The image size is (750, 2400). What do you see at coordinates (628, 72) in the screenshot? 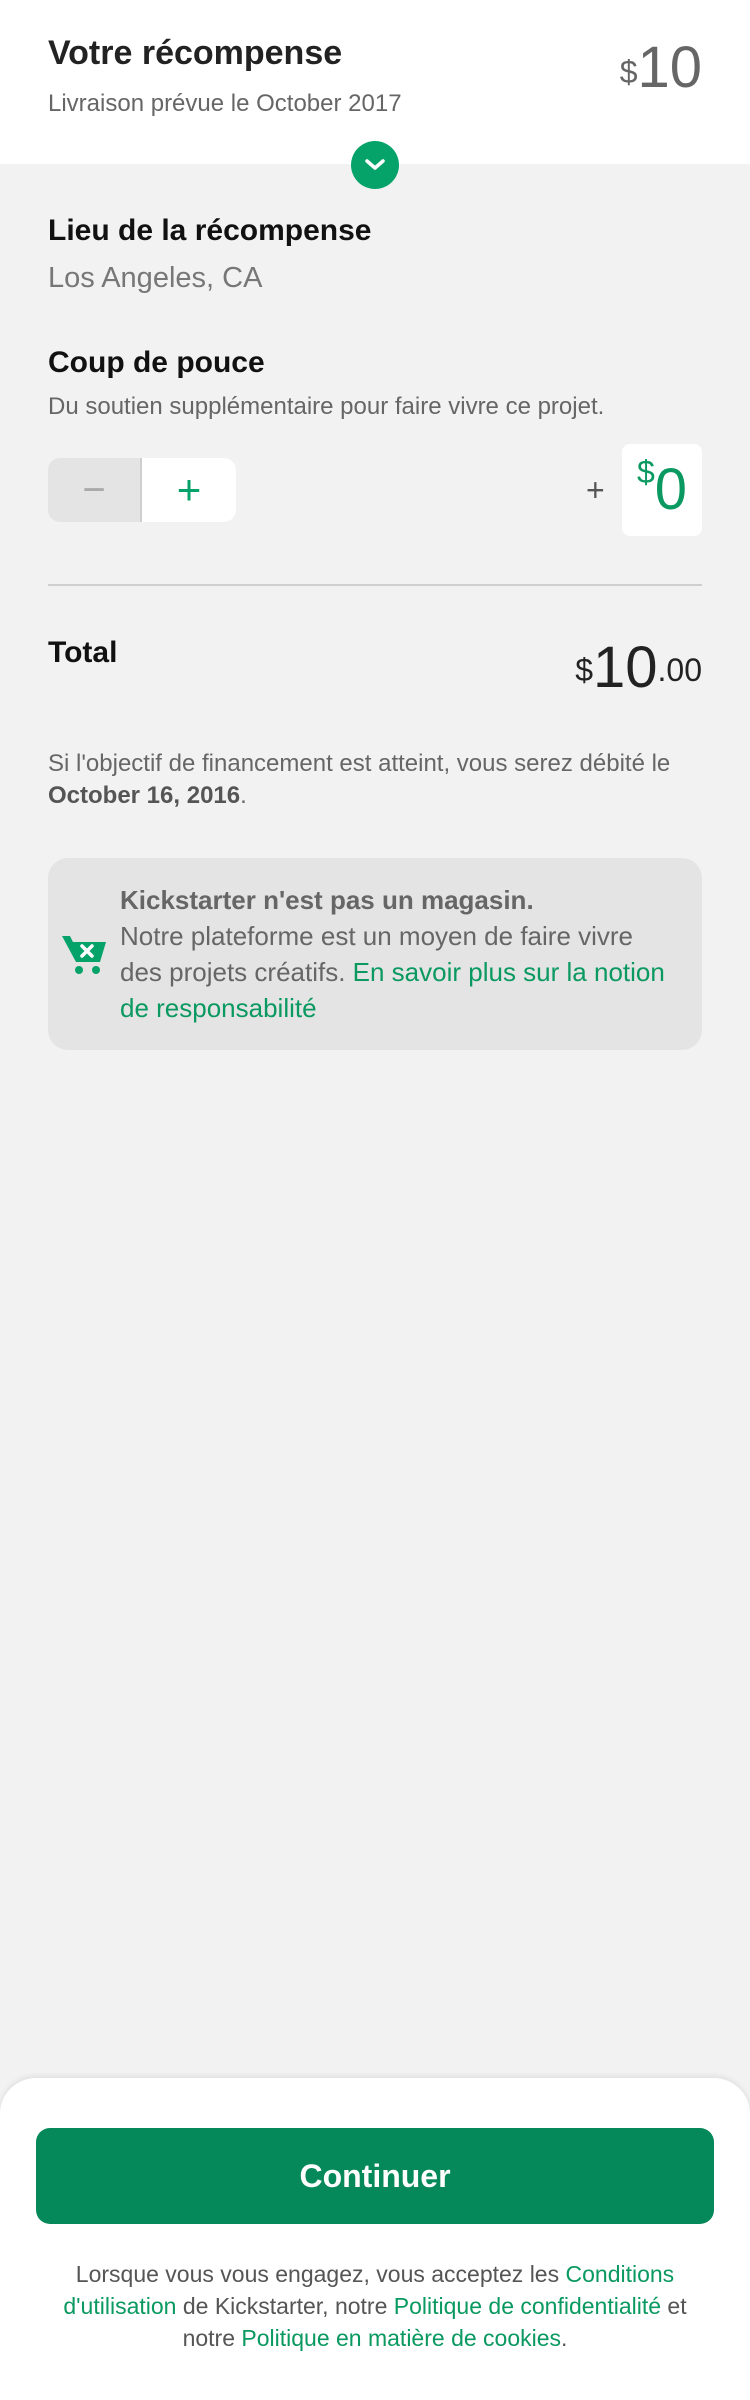
I see `reward-price-currency: $` at bounding box center [628, 72].